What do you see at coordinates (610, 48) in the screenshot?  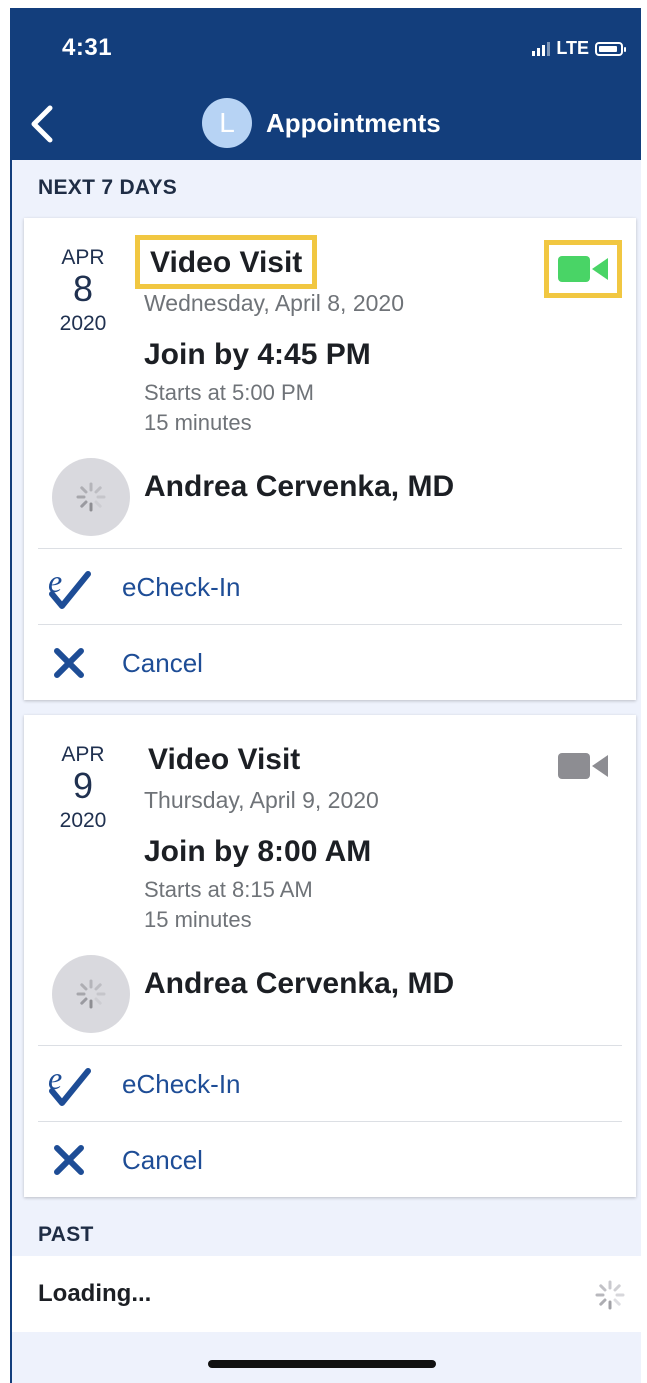 I see `battery-icon` at bounding box center [610, 48].